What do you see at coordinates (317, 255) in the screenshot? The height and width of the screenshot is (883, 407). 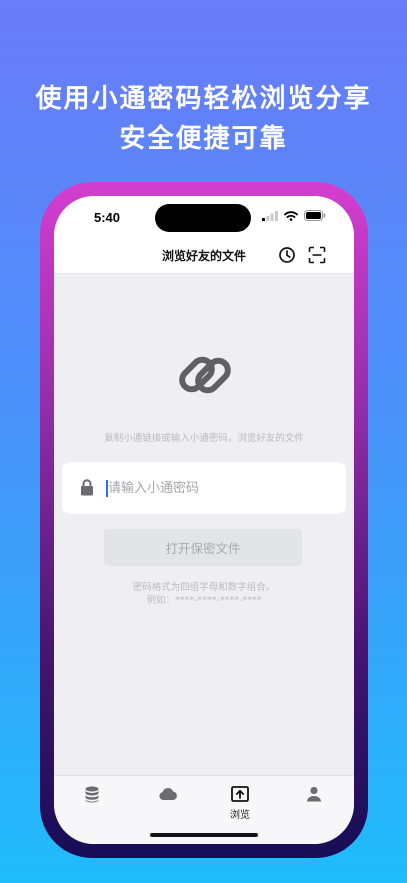 I see `scan-icon` at bounding box center [317, 255].